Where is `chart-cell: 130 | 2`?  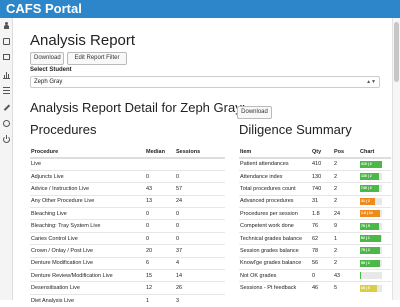 chart-cell: 130 | 2 is located at coordinates (375, 176).